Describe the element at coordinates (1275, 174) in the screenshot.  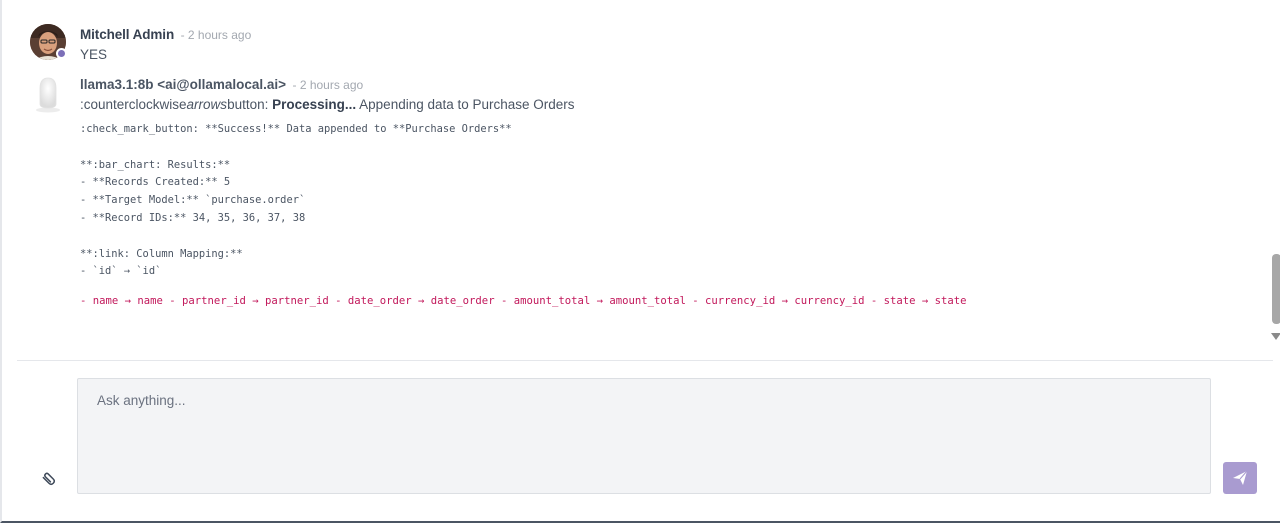
I see `thread-scrollbar` at that location.